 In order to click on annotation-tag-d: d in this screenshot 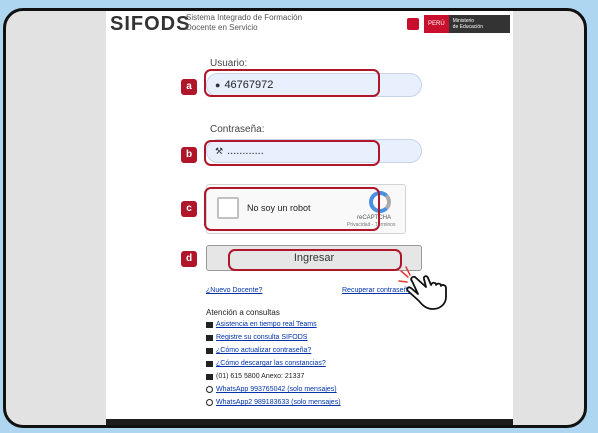, I will do `click(189, 259)`.